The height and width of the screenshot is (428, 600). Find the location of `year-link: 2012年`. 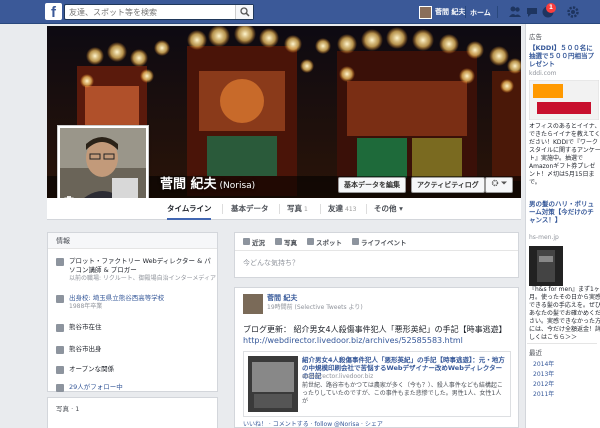

year-link: 2012年 is located at coordinates (562, 385).